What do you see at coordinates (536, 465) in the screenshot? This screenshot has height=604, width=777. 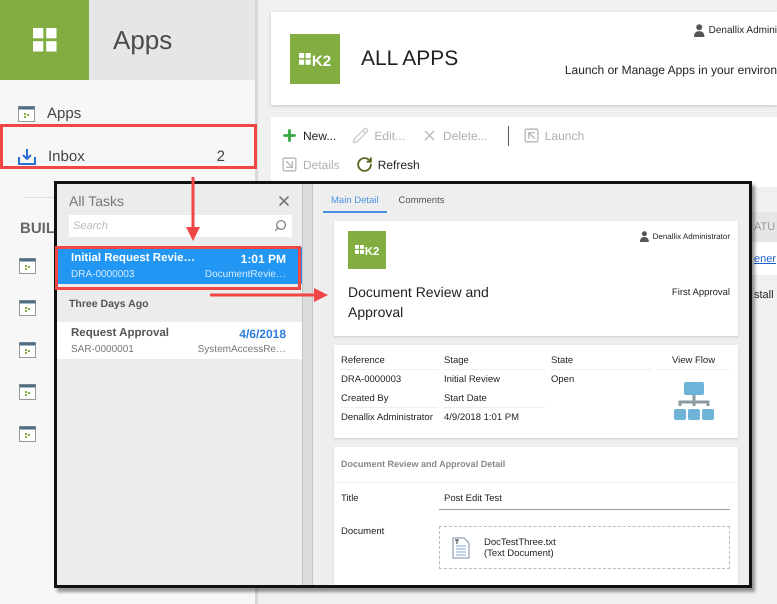 I see `section-heading: Document Review and Approval Detail` at bounding box center [536, 465].